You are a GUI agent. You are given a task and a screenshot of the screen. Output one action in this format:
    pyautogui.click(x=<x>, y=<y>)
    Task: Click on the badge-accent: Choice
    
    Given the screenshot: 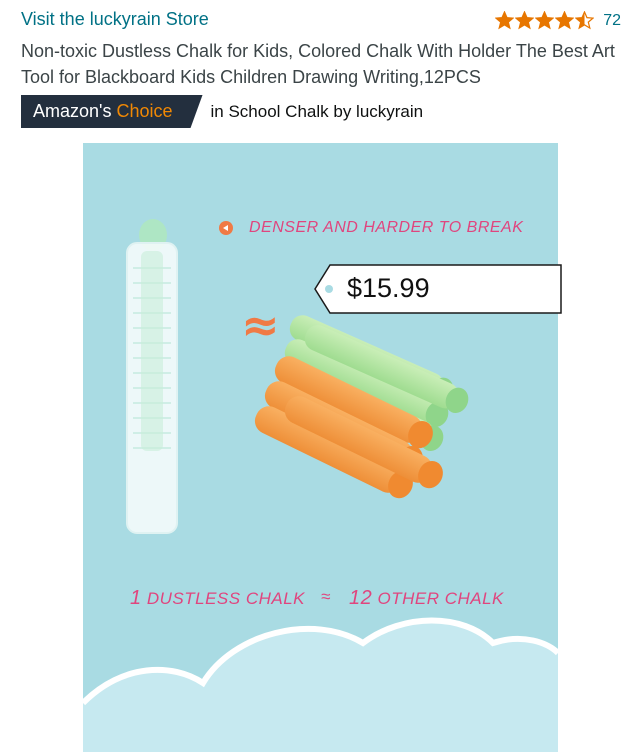 What is the action you would take?
    pyautogui.click(x=144, y=111)
    